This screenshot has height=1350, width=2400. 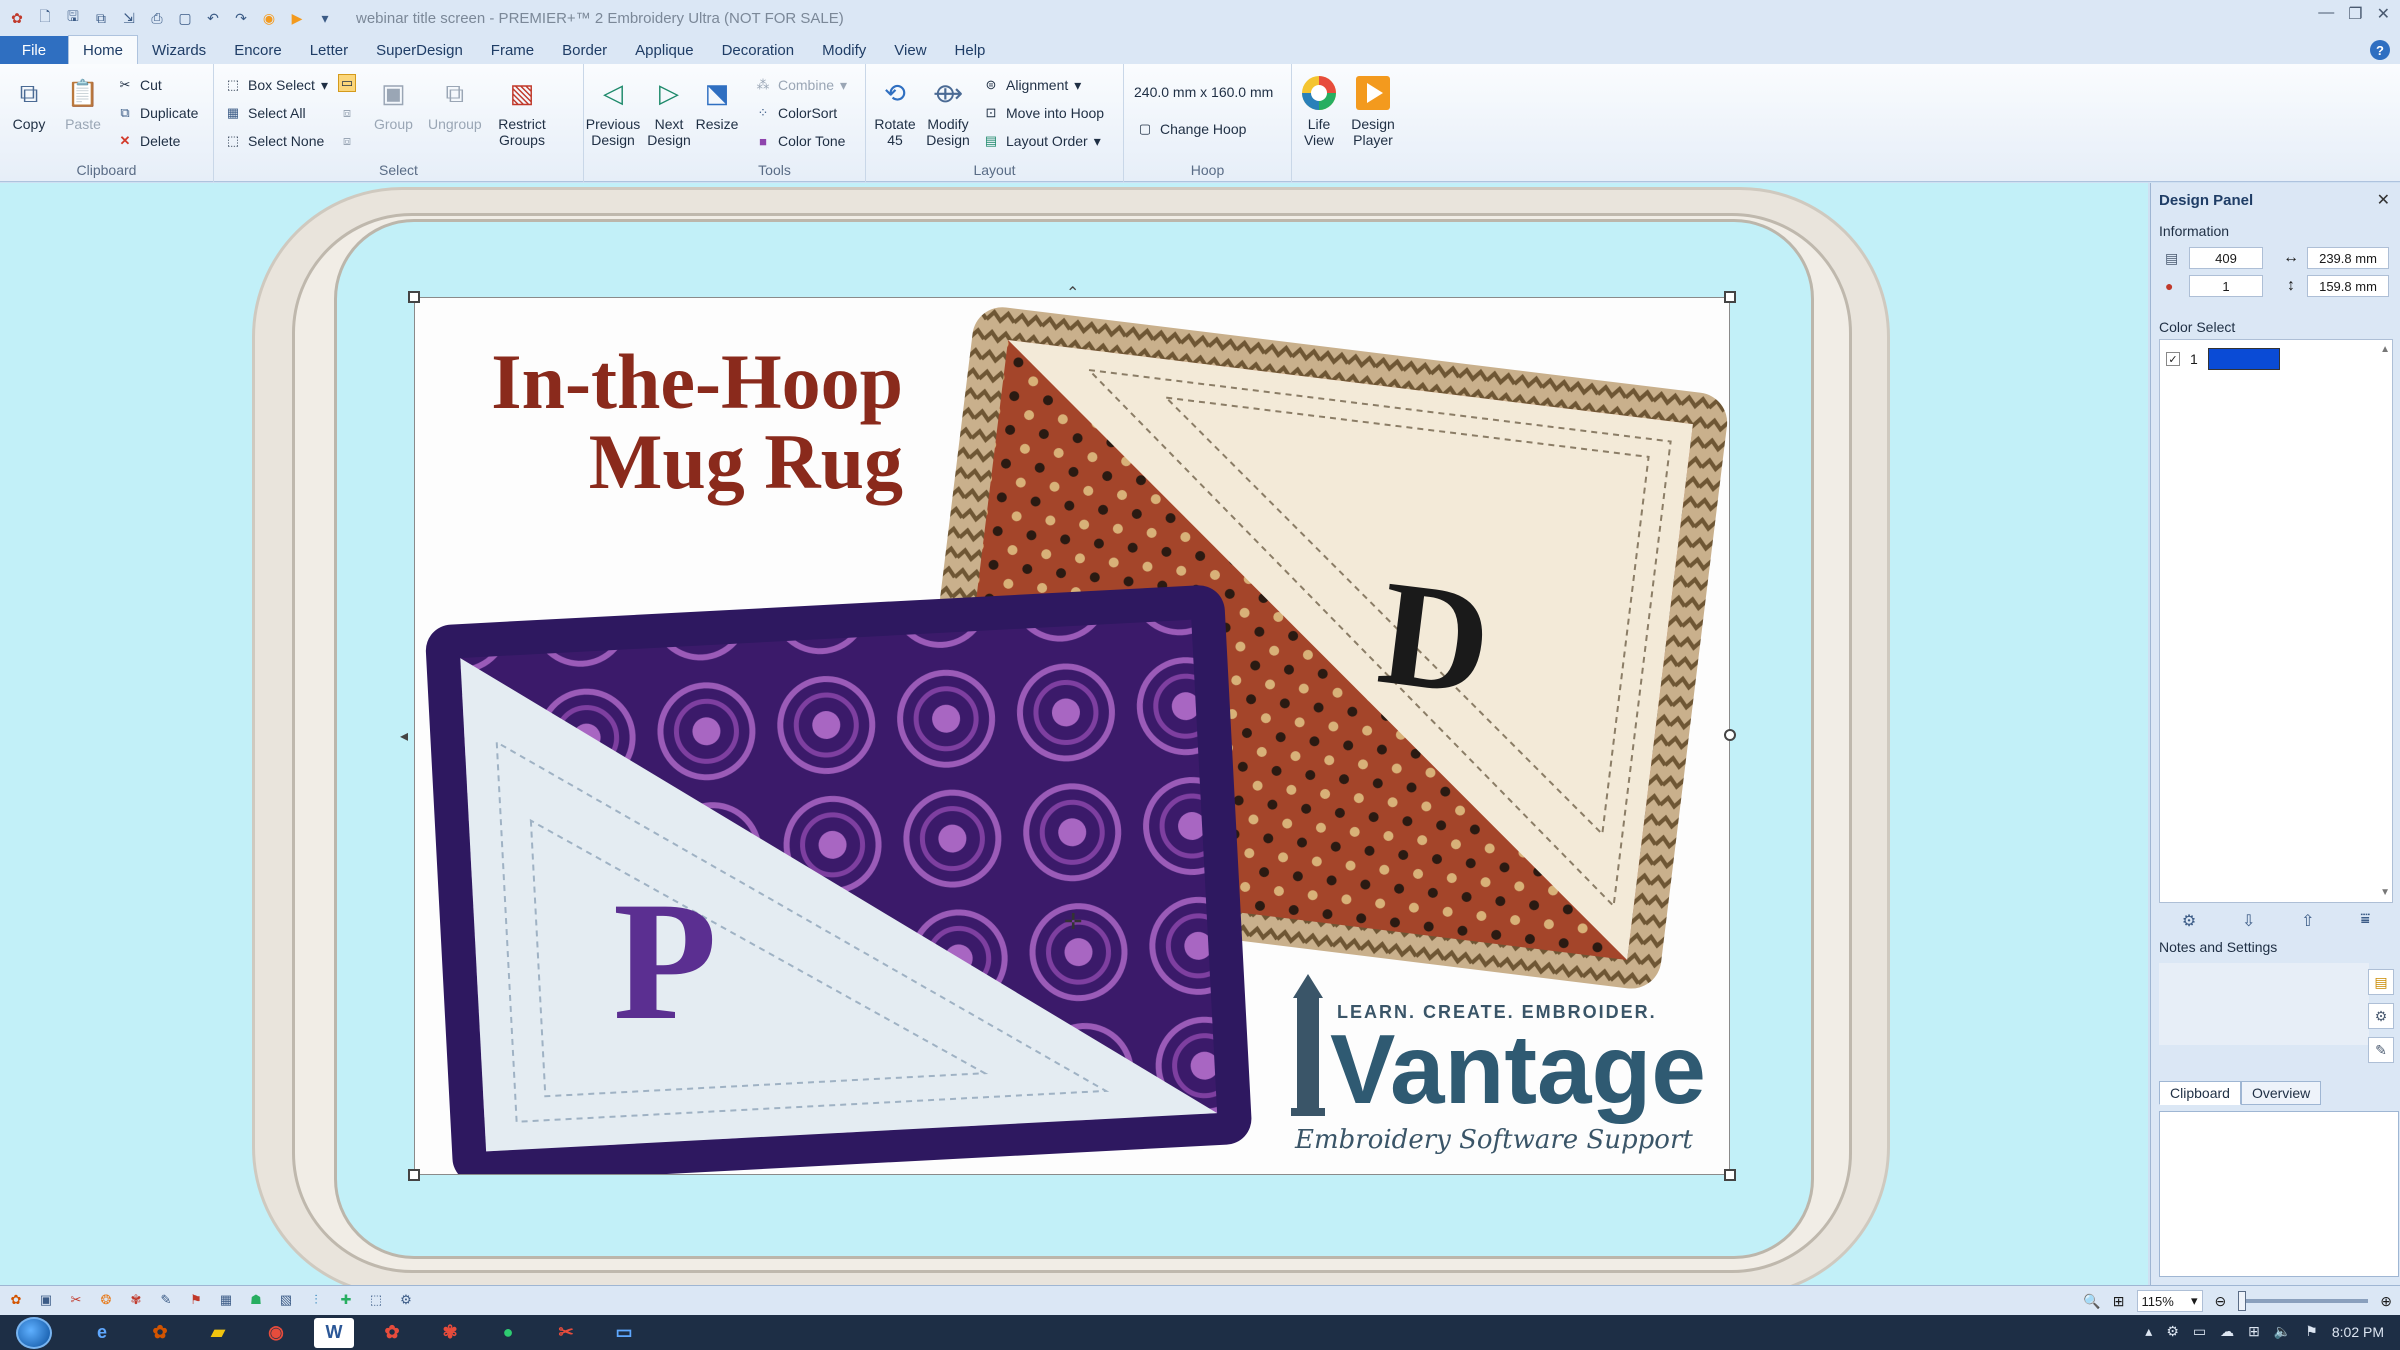 I want to click on tray-icon: ⚙, so click(x=2172, y=1331).